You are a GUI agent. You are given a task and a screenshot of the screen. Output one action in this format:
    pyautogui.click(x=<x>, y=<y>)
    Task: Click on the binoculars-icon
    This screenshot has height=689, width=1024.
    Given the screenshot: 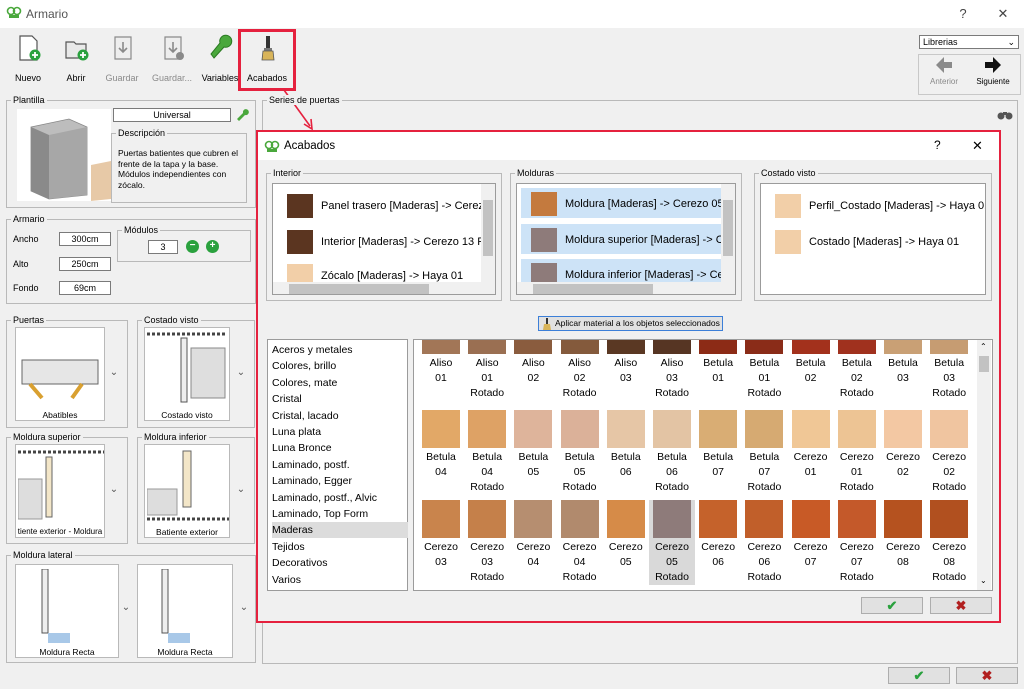 What is the action you would take?
    pyautogui.click(x=1005, y=115)
    